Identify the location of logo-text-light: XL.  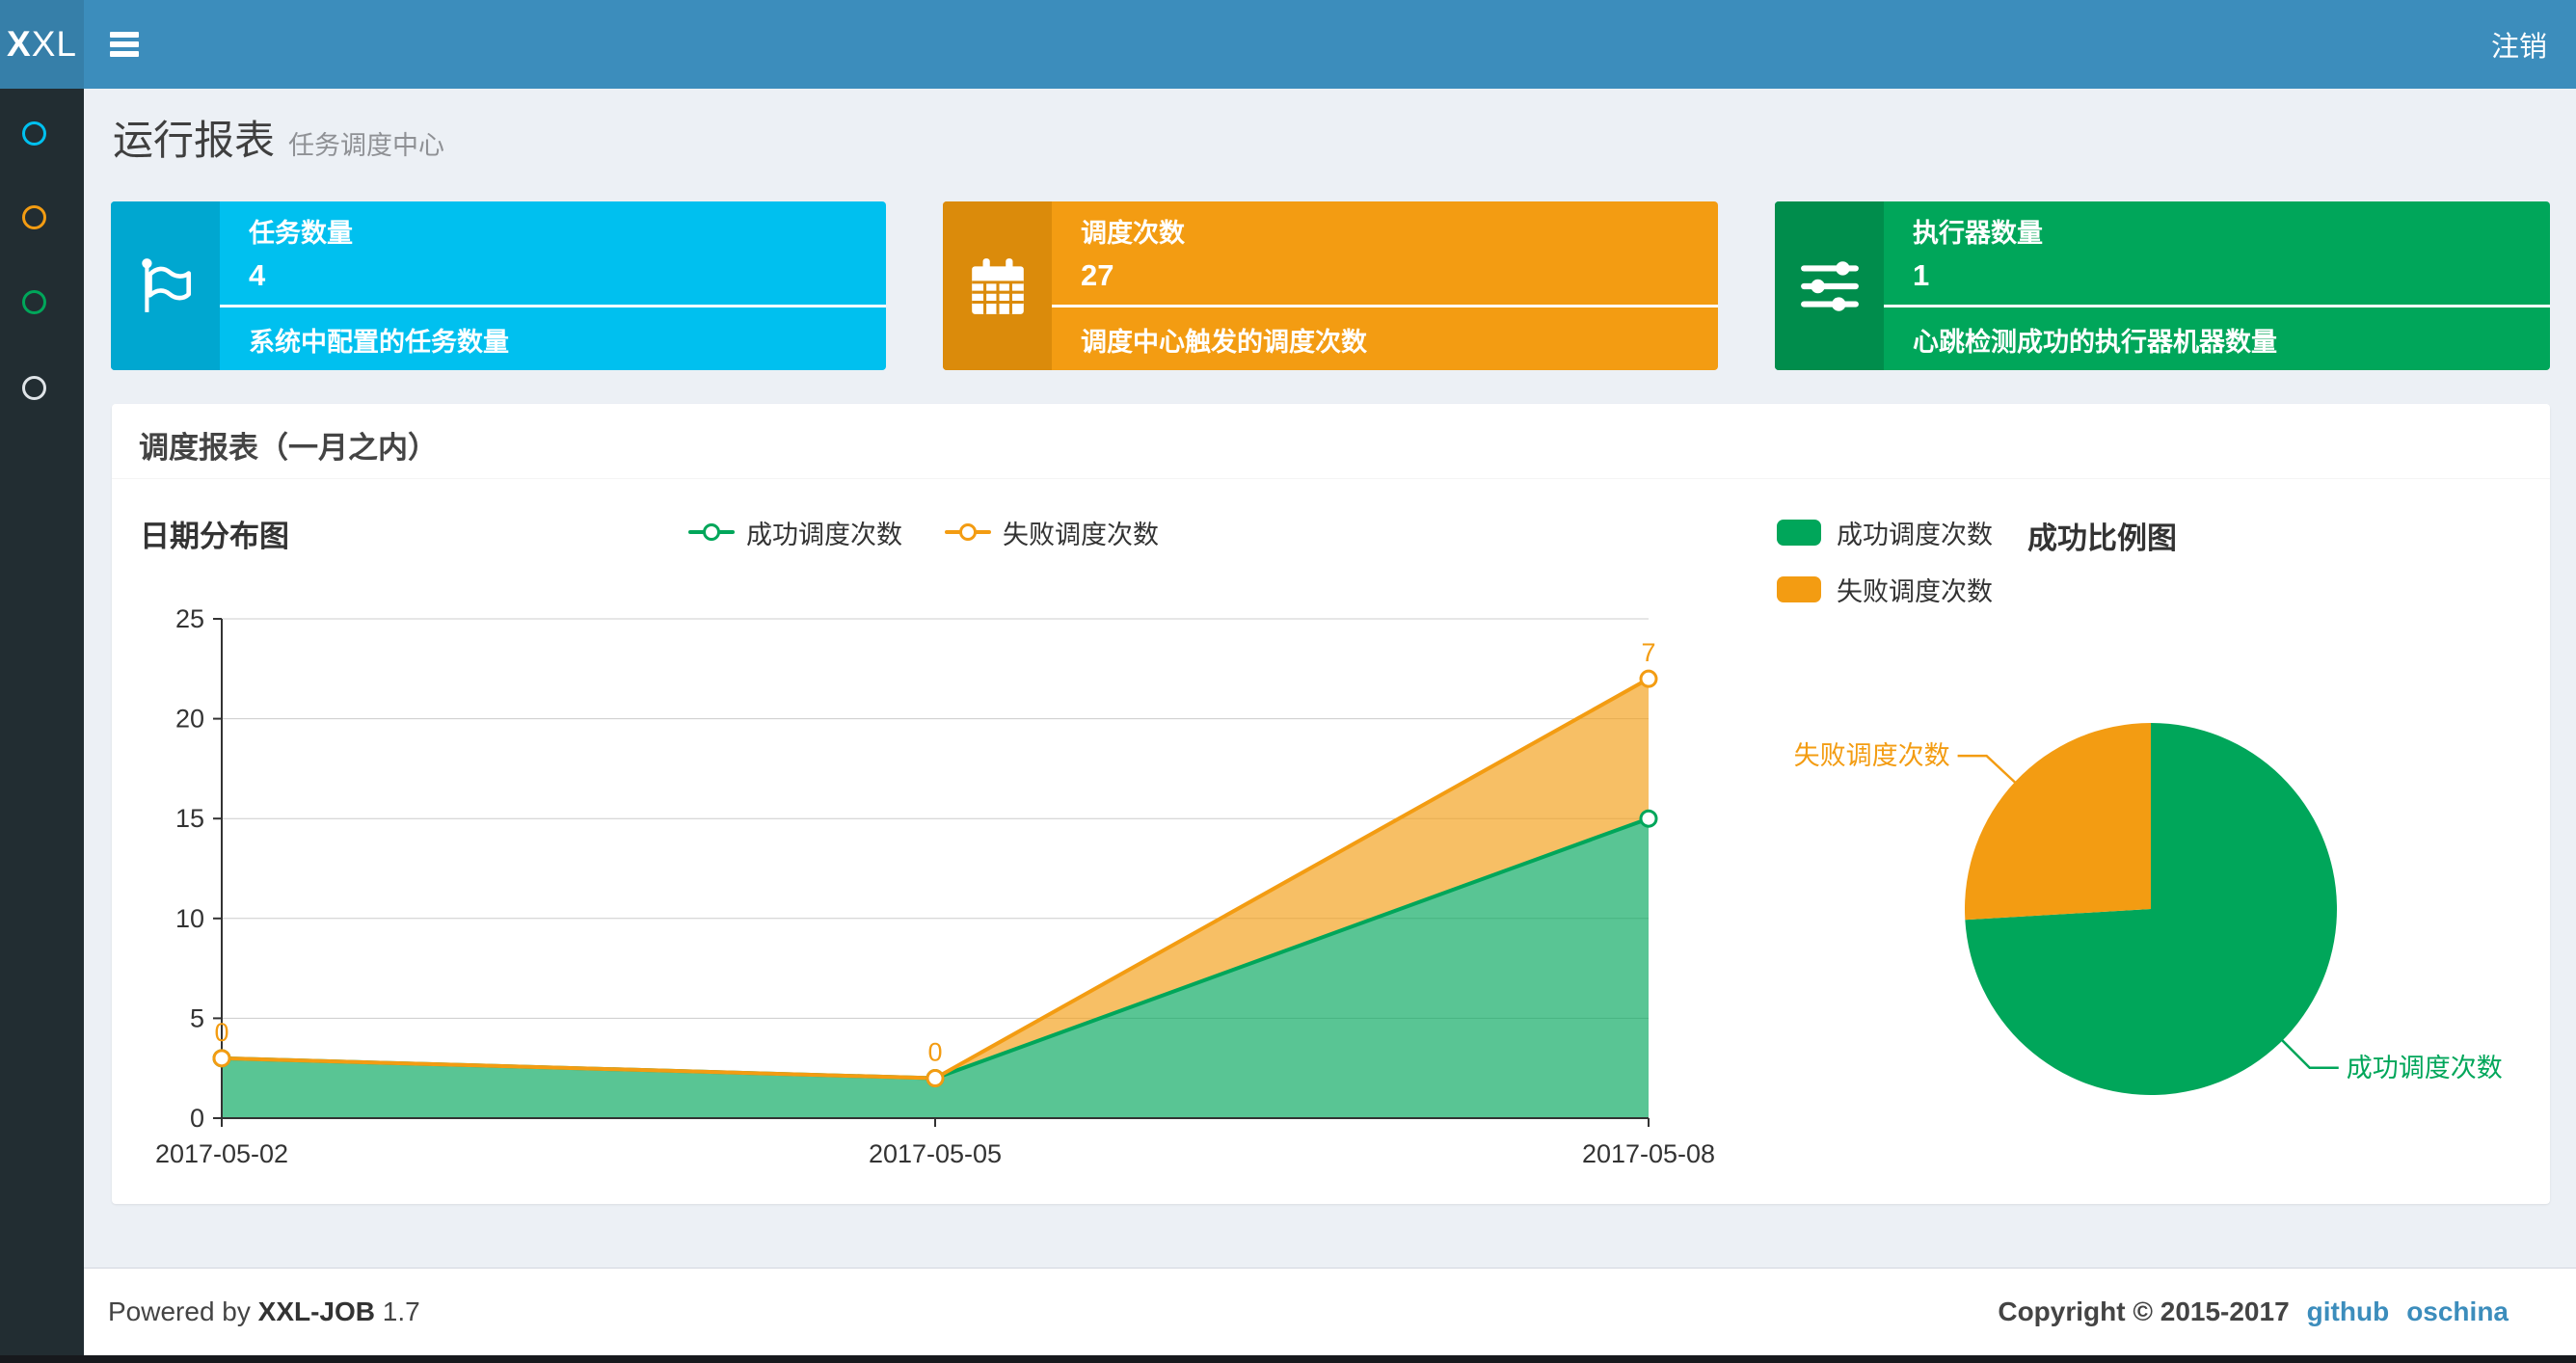
(54, 44).